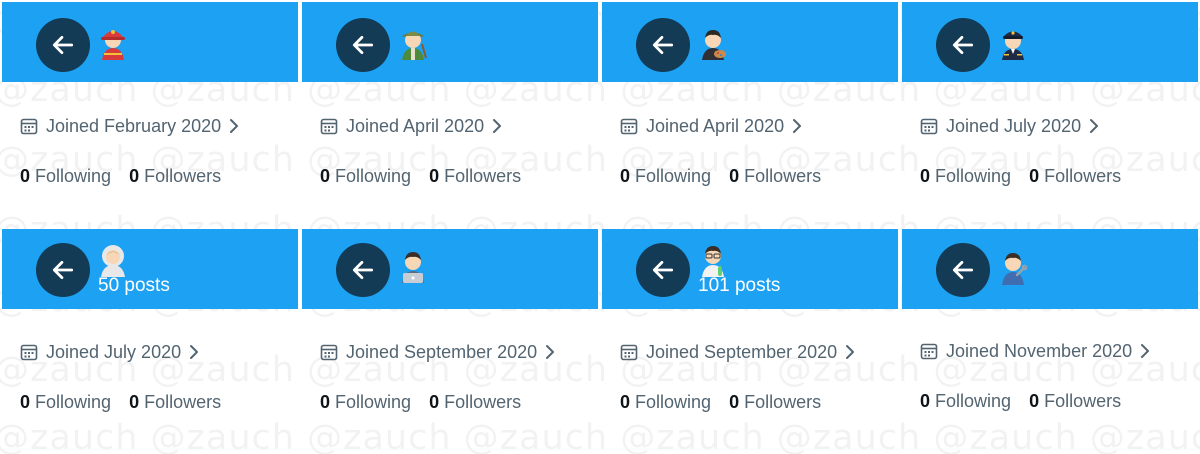  I want to click on profile-card: Joined July 2020 0 Following 0 Followers, so click(1050, 114).